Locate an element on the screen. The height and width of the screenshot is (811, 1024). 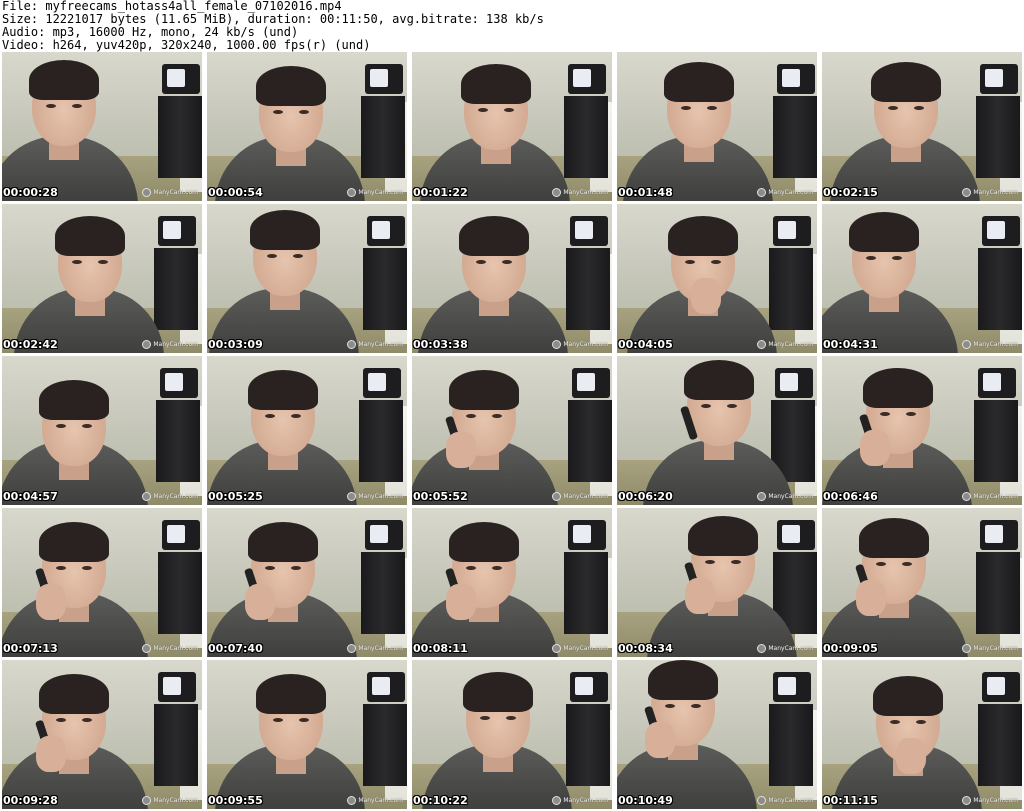
thumbnail-frame: ManyCam.com 00:02:15 is located at coordinates (922, 126).